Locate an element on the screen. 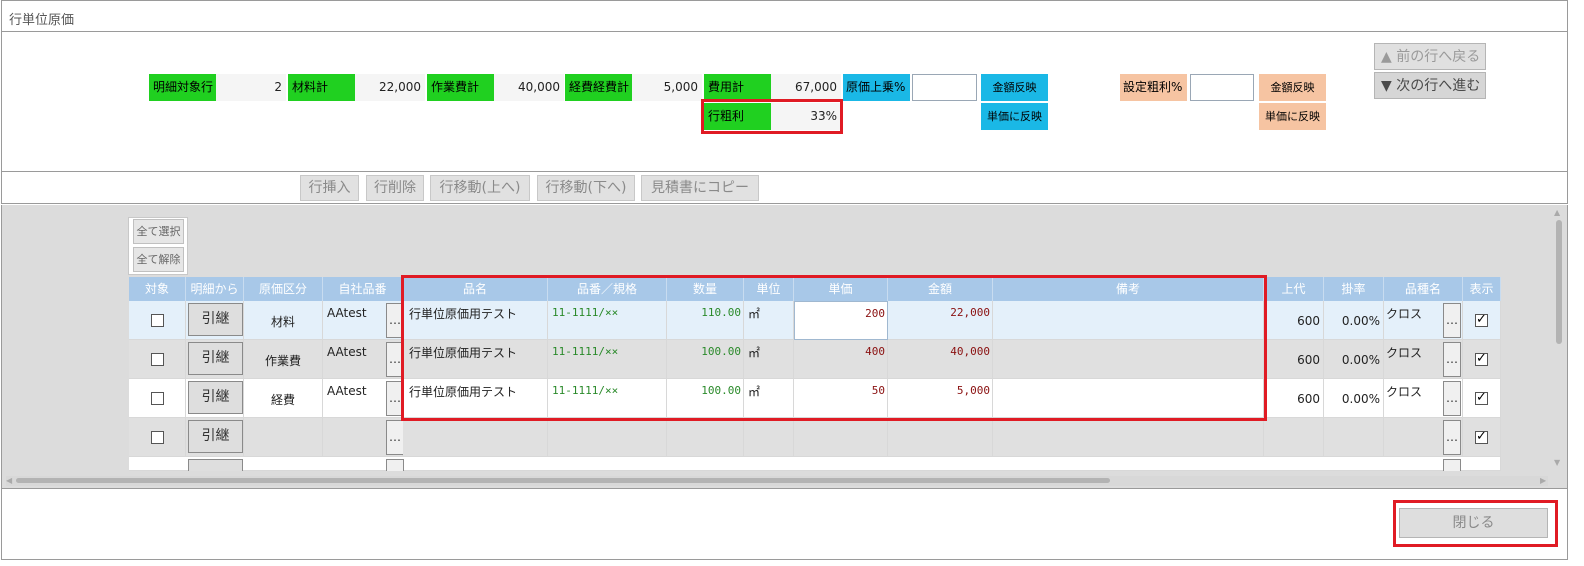 Image resolution: width=1584 pixels, height=566 pixels. markup-percent-input is located at coordinates (944, 87).